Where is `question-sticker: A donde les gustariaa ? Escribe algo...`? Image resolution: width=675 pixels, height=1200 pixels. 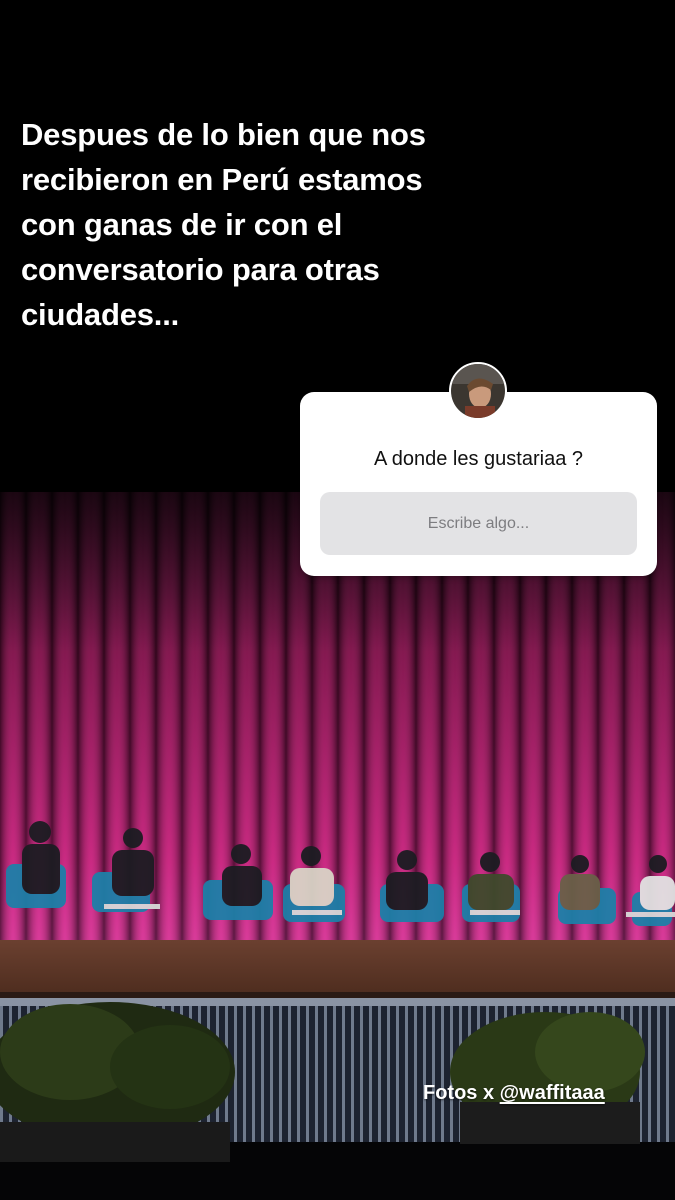 question-sticker: A donde les gustariaa ? Escribe algo... is located at coordinates (478, 469).